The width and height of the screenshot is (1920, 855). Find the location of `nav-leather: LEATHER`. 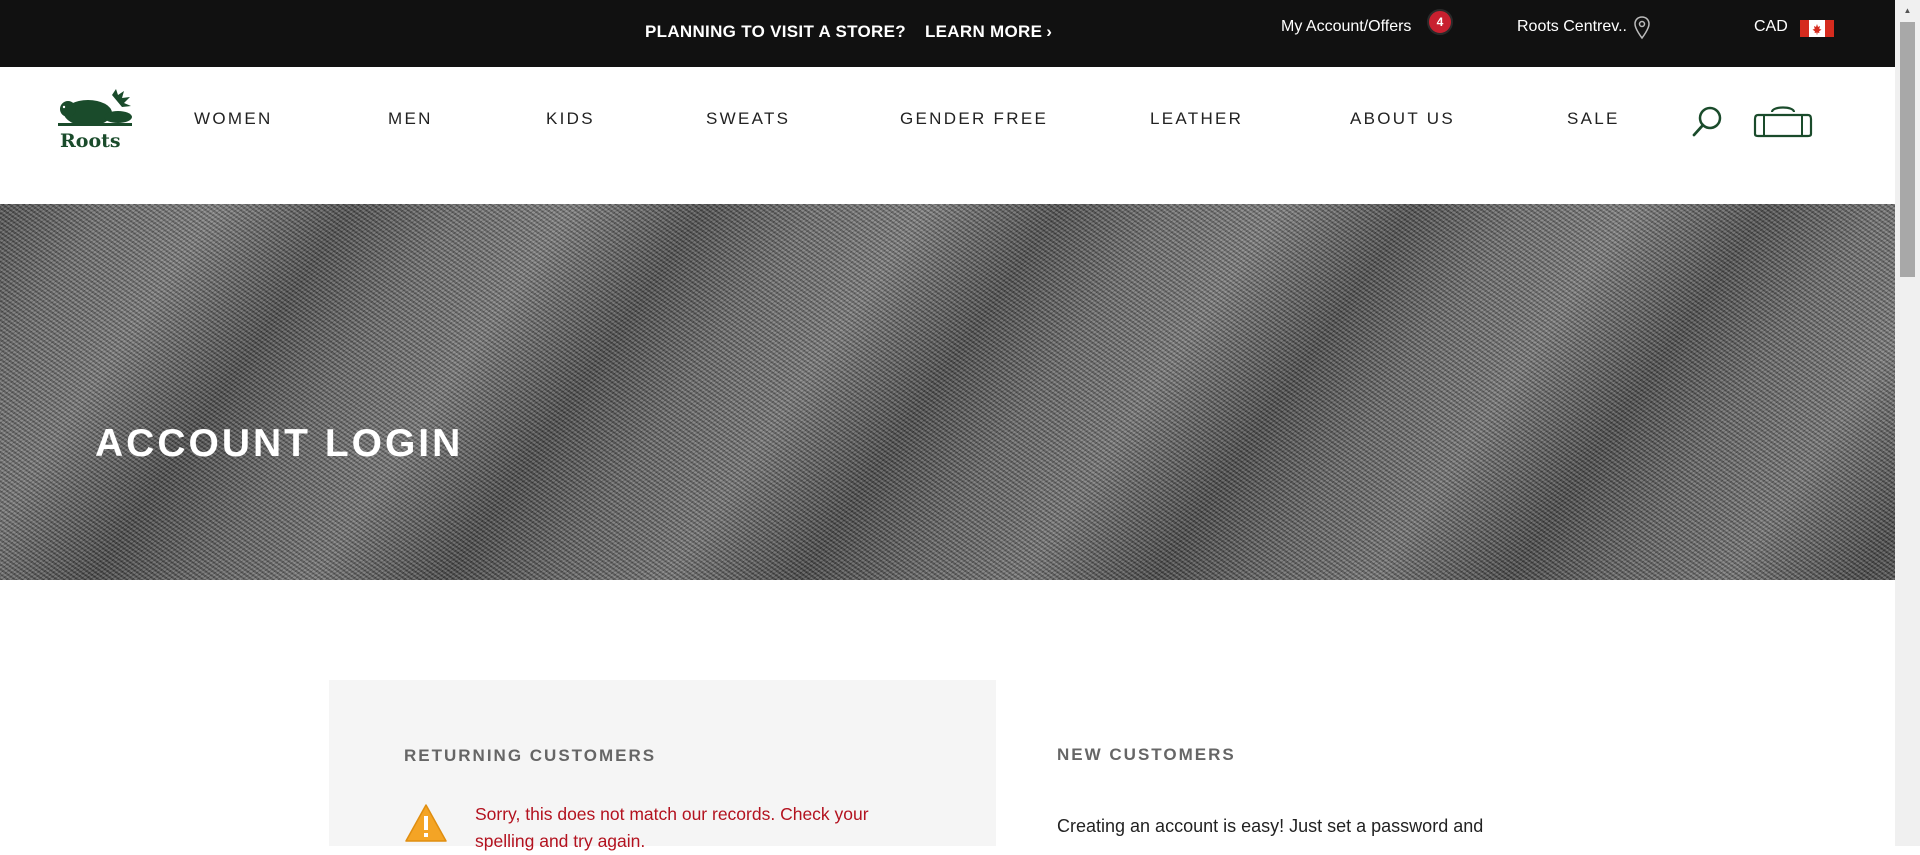

nav-leather: LEATHER is located at coordinates (1196, 119).